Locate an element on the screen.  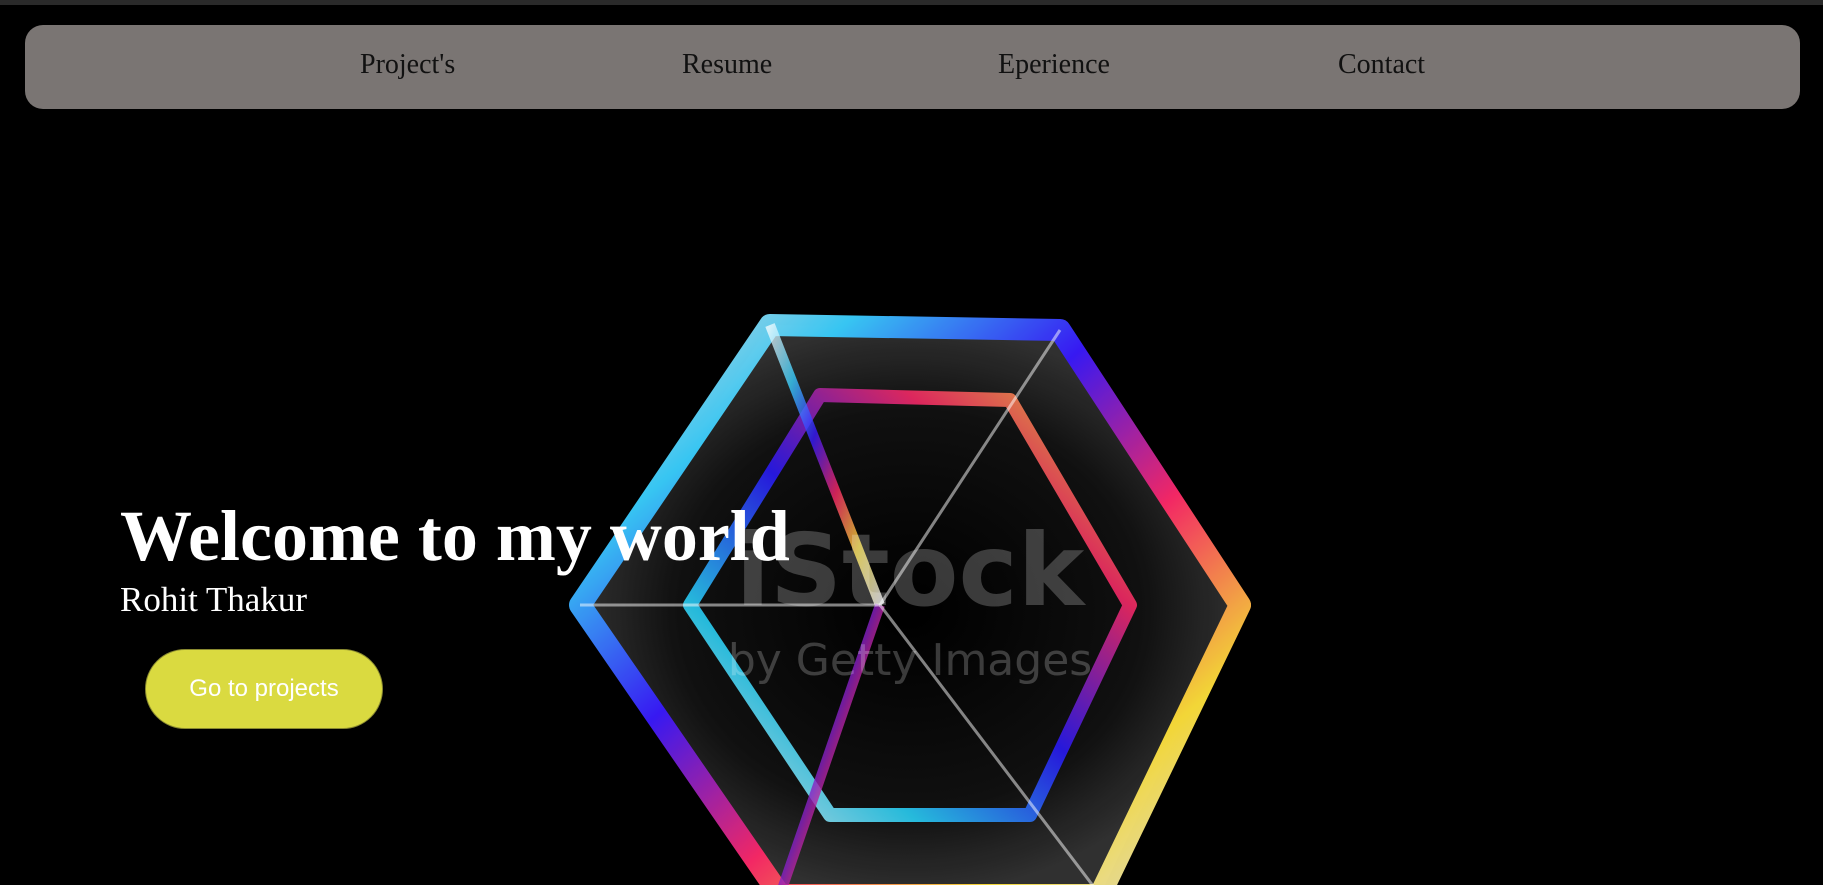
nav-link-experience: Eperience is located at coordinates (1054, 65).